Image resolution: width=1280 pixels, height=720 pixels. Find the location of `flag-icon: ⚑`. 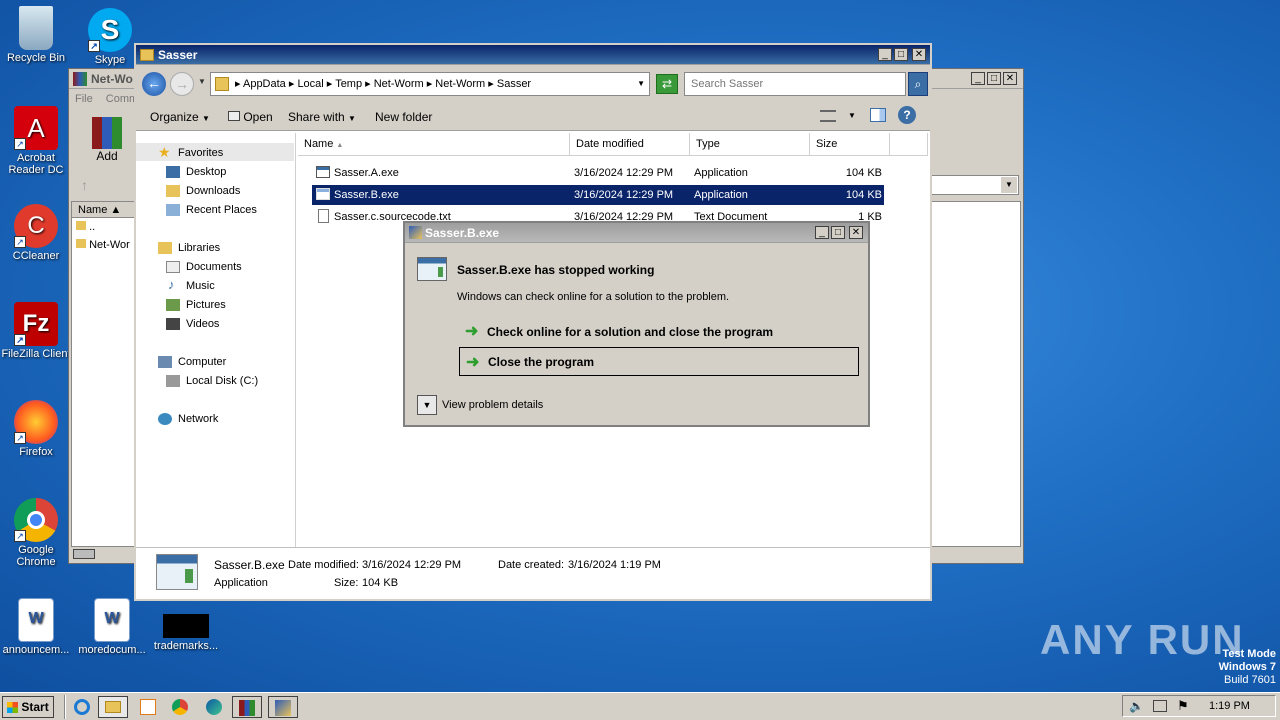

flag-icon: ⚑ is located at coordinates (1183, 706).